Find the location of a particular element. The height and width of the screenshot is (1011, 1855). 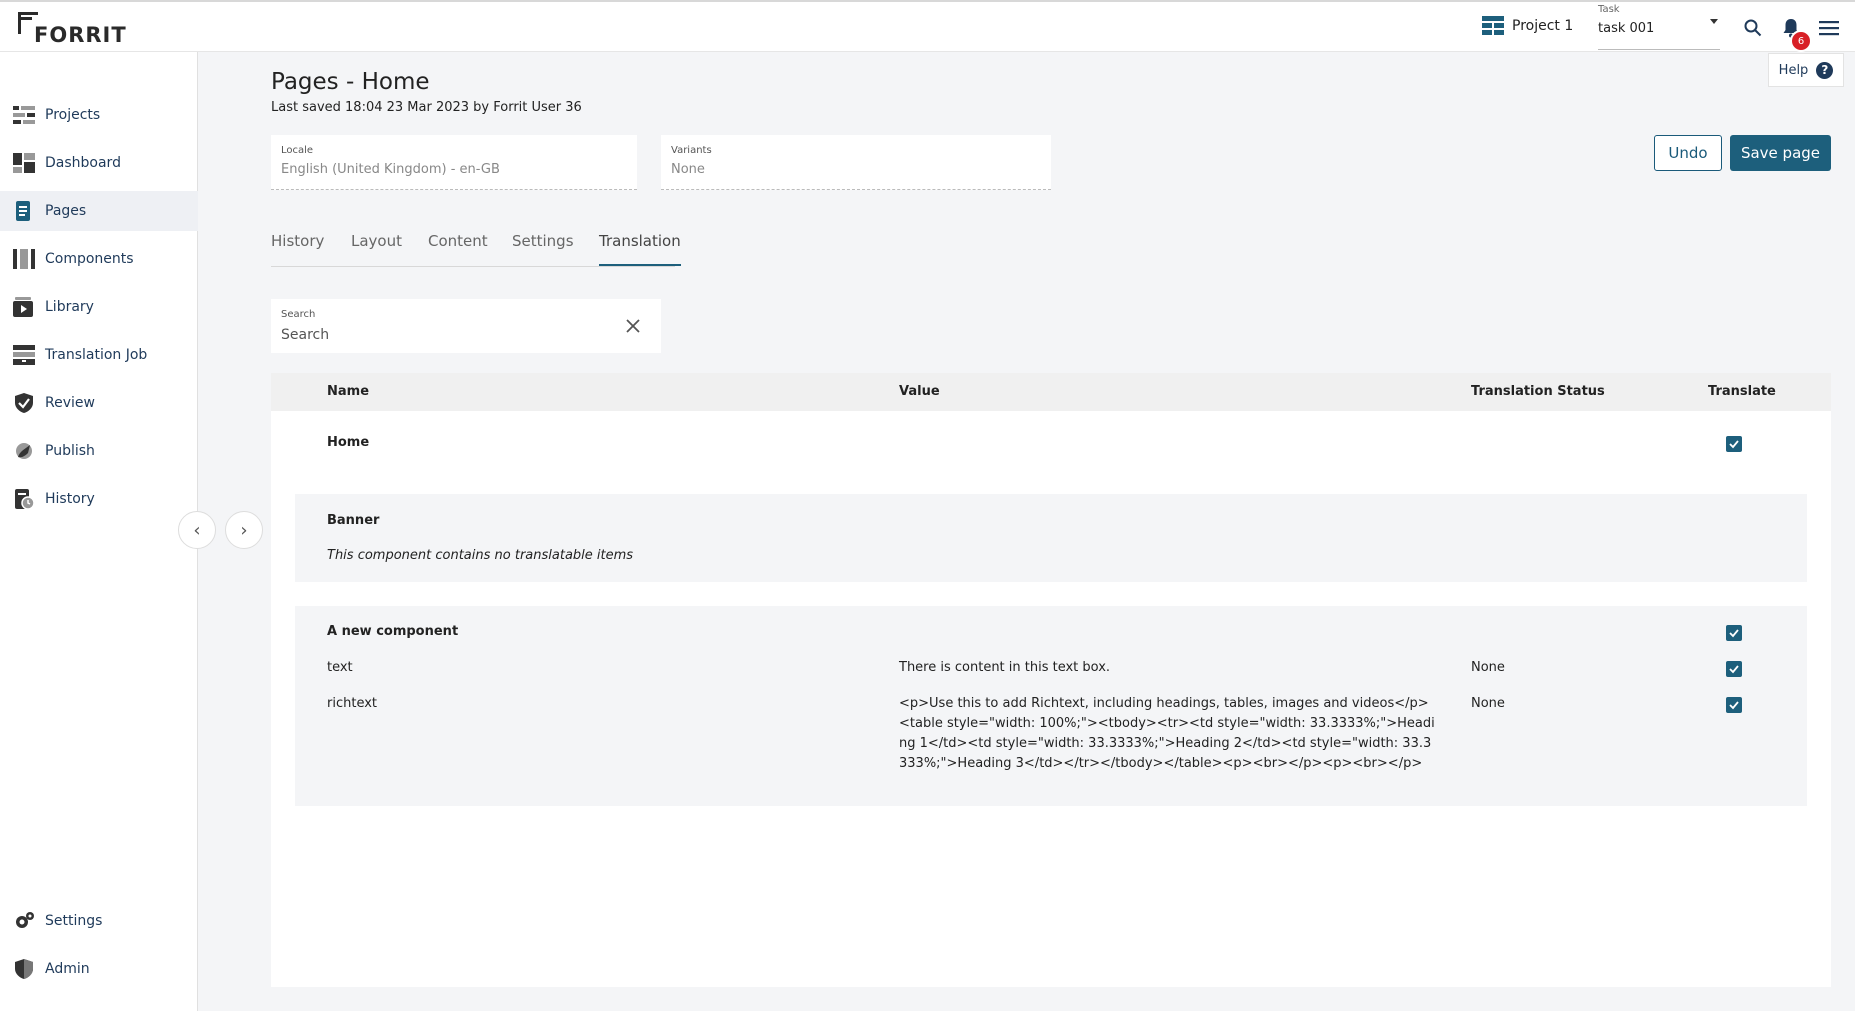

publish-icon is located at coordinates (24, 451).